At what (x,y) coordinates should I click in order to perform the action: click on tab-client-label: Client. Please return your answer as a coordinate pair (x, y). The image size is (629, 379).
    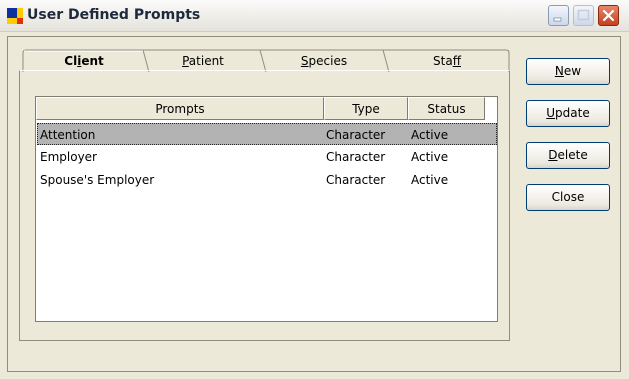
    Looking at the image, I should click on (84, 61).